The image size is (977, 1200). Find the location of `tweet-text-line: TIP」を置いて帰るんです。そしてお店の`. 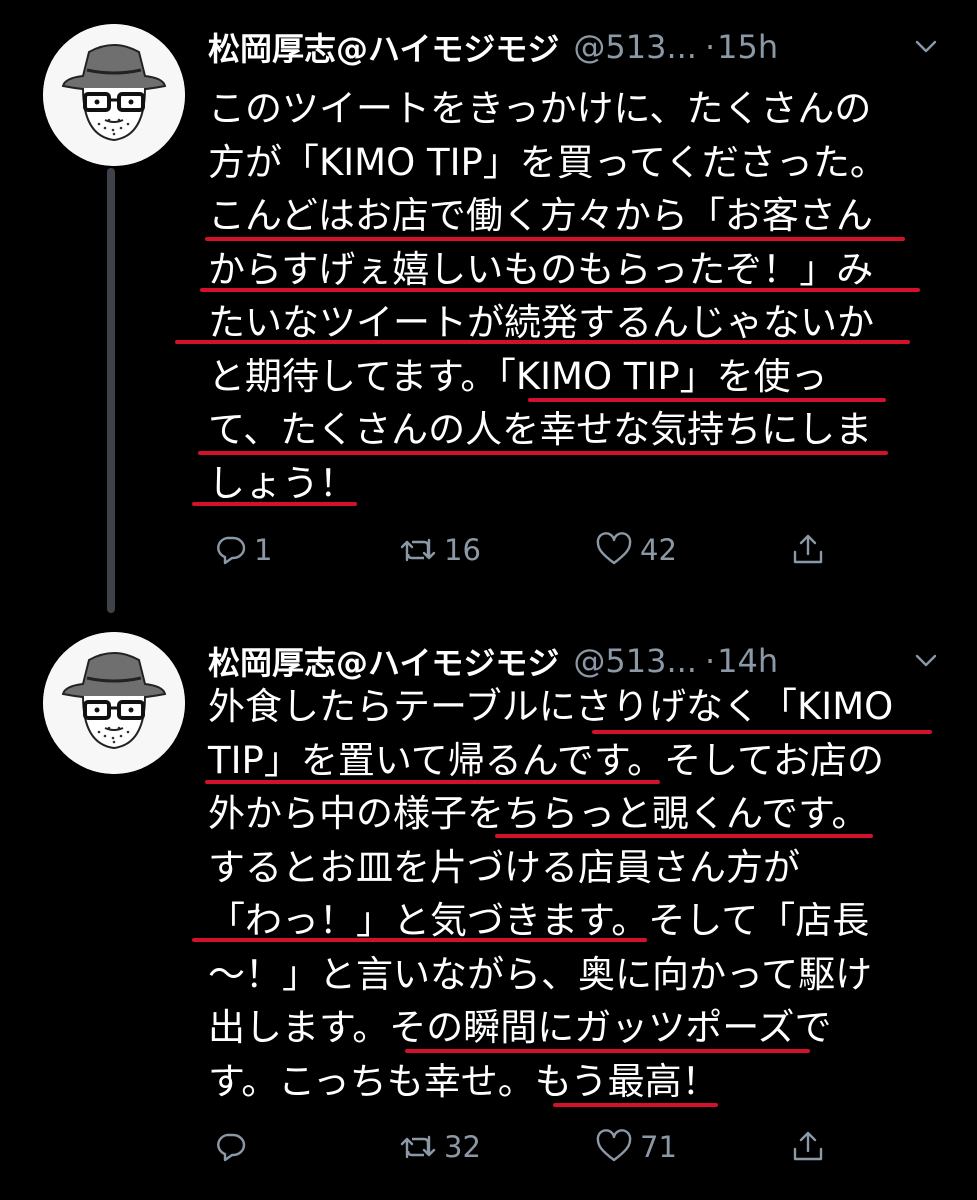

tweet-text-line: TIP」を置いて帰るんです。そしてお店の is located at coordinates (546, 760).